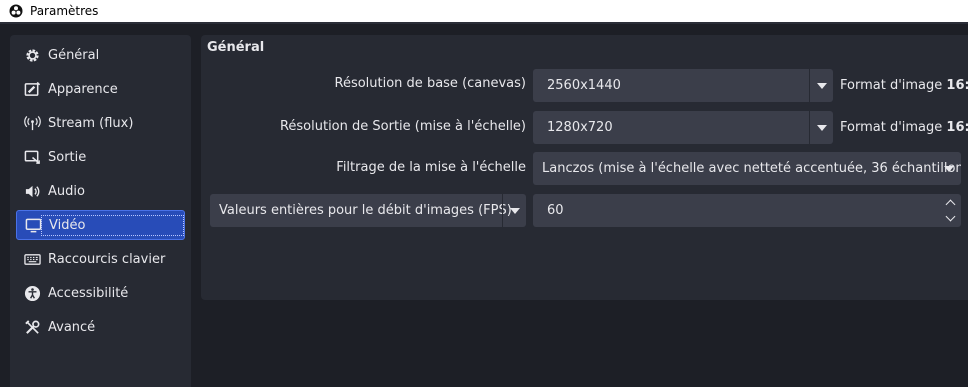 The image size is (968, 387). What do you see at coordinates (33, 225) in the screenshot?
I see `monitor-icon` at bounding box center [33, 225].